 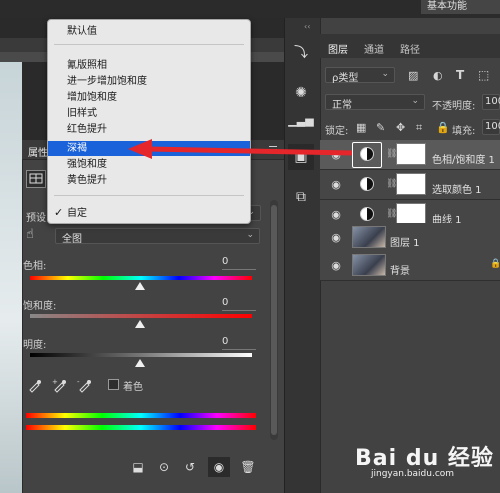 I want to click on baidu-watermark: Bai du 经验, so click(x=424, y=458).